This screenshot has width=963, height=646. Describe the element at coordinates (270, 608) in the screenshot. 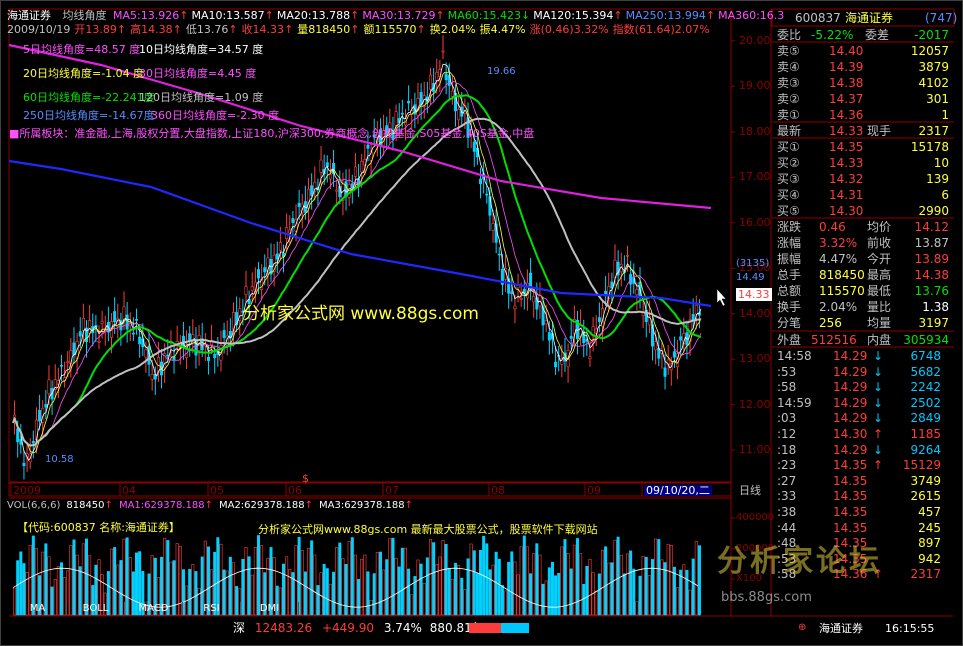

I see `tab-dmi: DMI` at that location.